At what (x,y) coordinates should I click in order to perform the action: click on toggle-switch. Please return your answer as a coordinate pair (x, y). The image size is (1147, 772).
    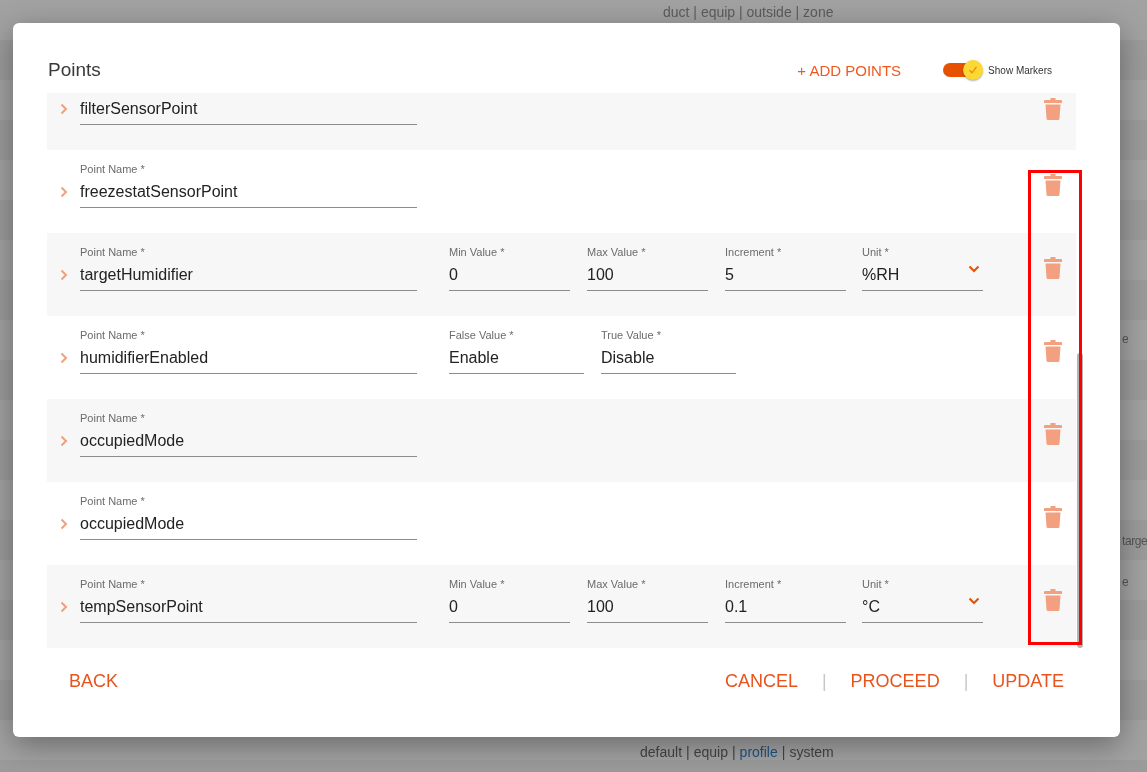
    Looking at the image, I should click on (963, 70).